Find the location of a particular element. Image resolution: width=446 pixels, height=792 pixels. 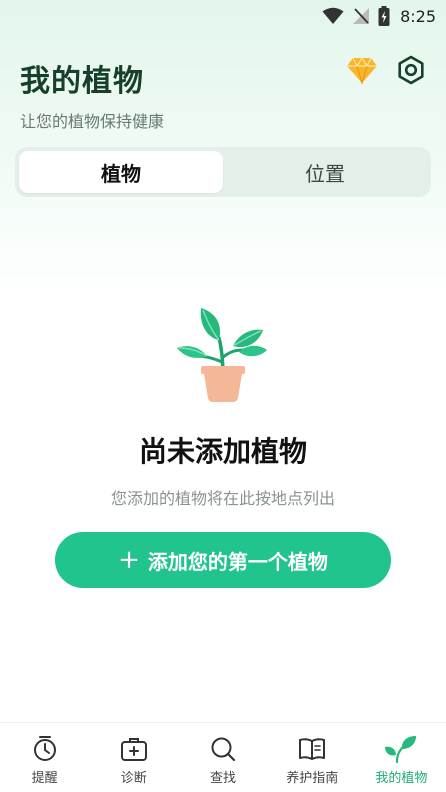

status-time: 8:25 is located at coordinates (418, 16).